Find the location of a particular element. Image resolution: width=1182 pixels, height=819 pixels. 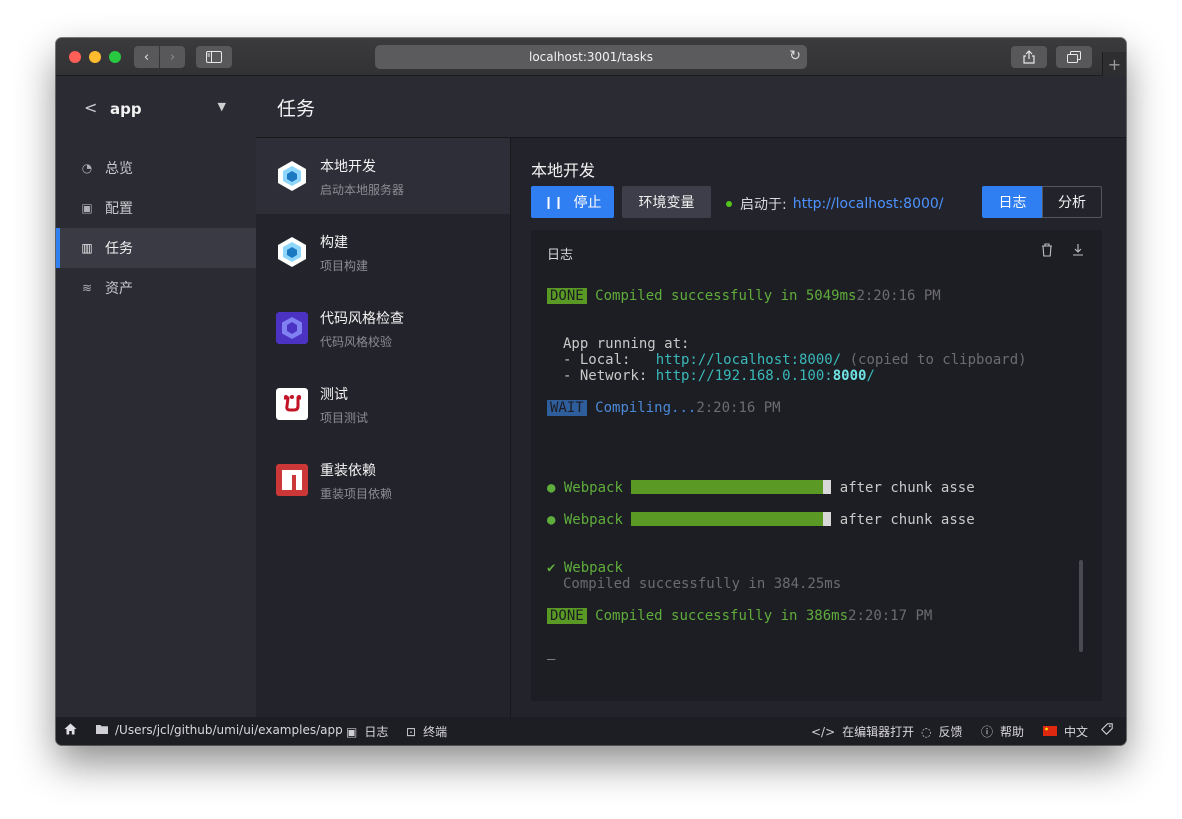

feedback-button: ◌ 反馈 is located at coordinates (942, 731).